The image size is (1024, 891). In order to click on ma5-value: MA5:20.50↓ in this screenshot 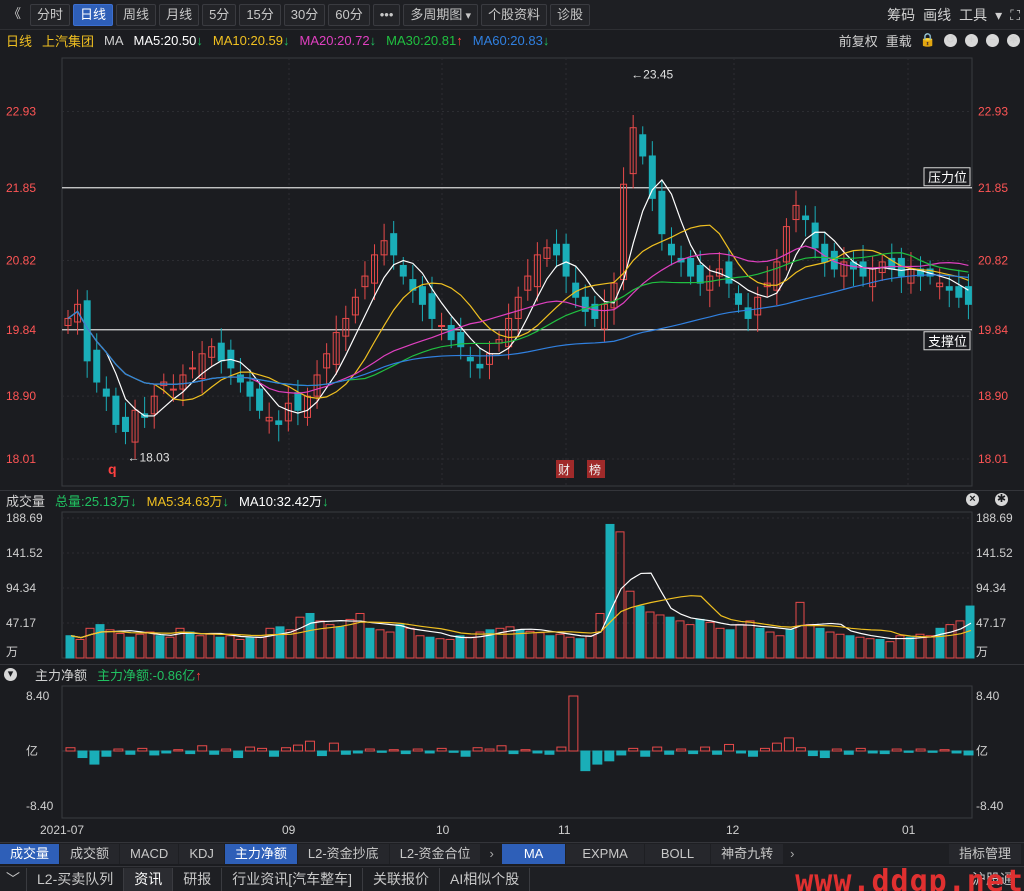, I will do `click(168, 40)`.